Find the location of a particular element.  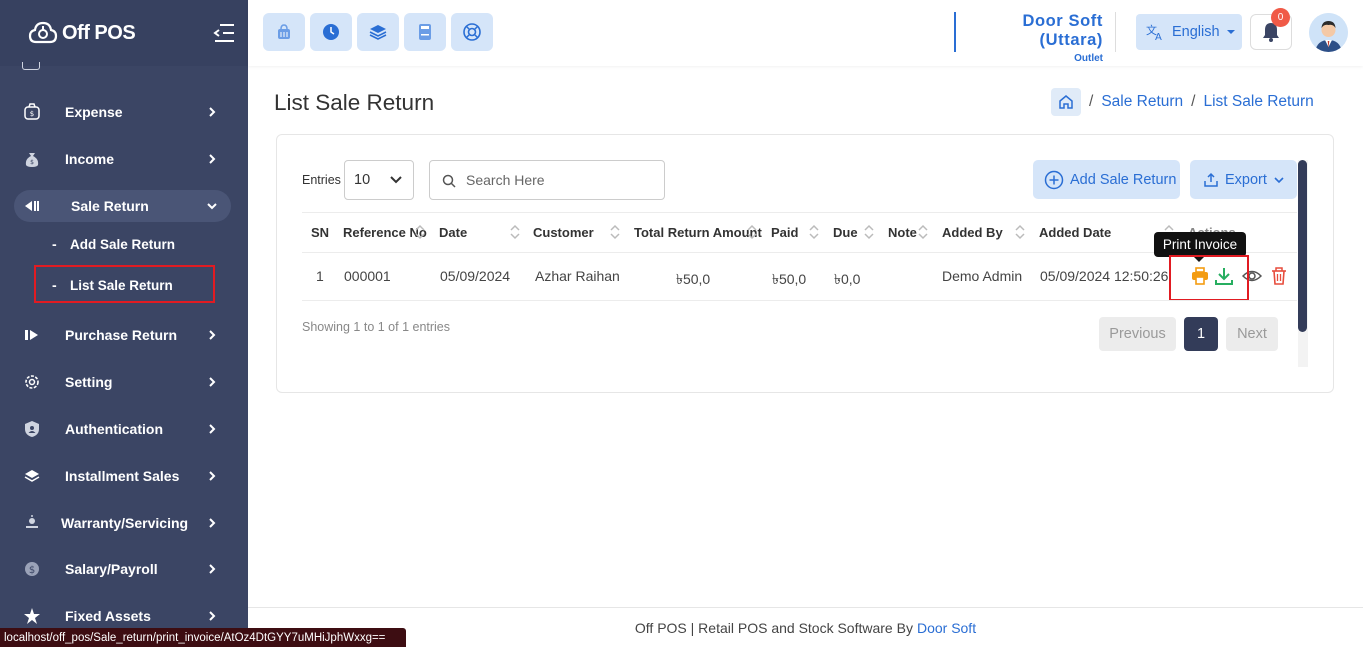

notification-button: 0 is located at coordinates (1271, 29).